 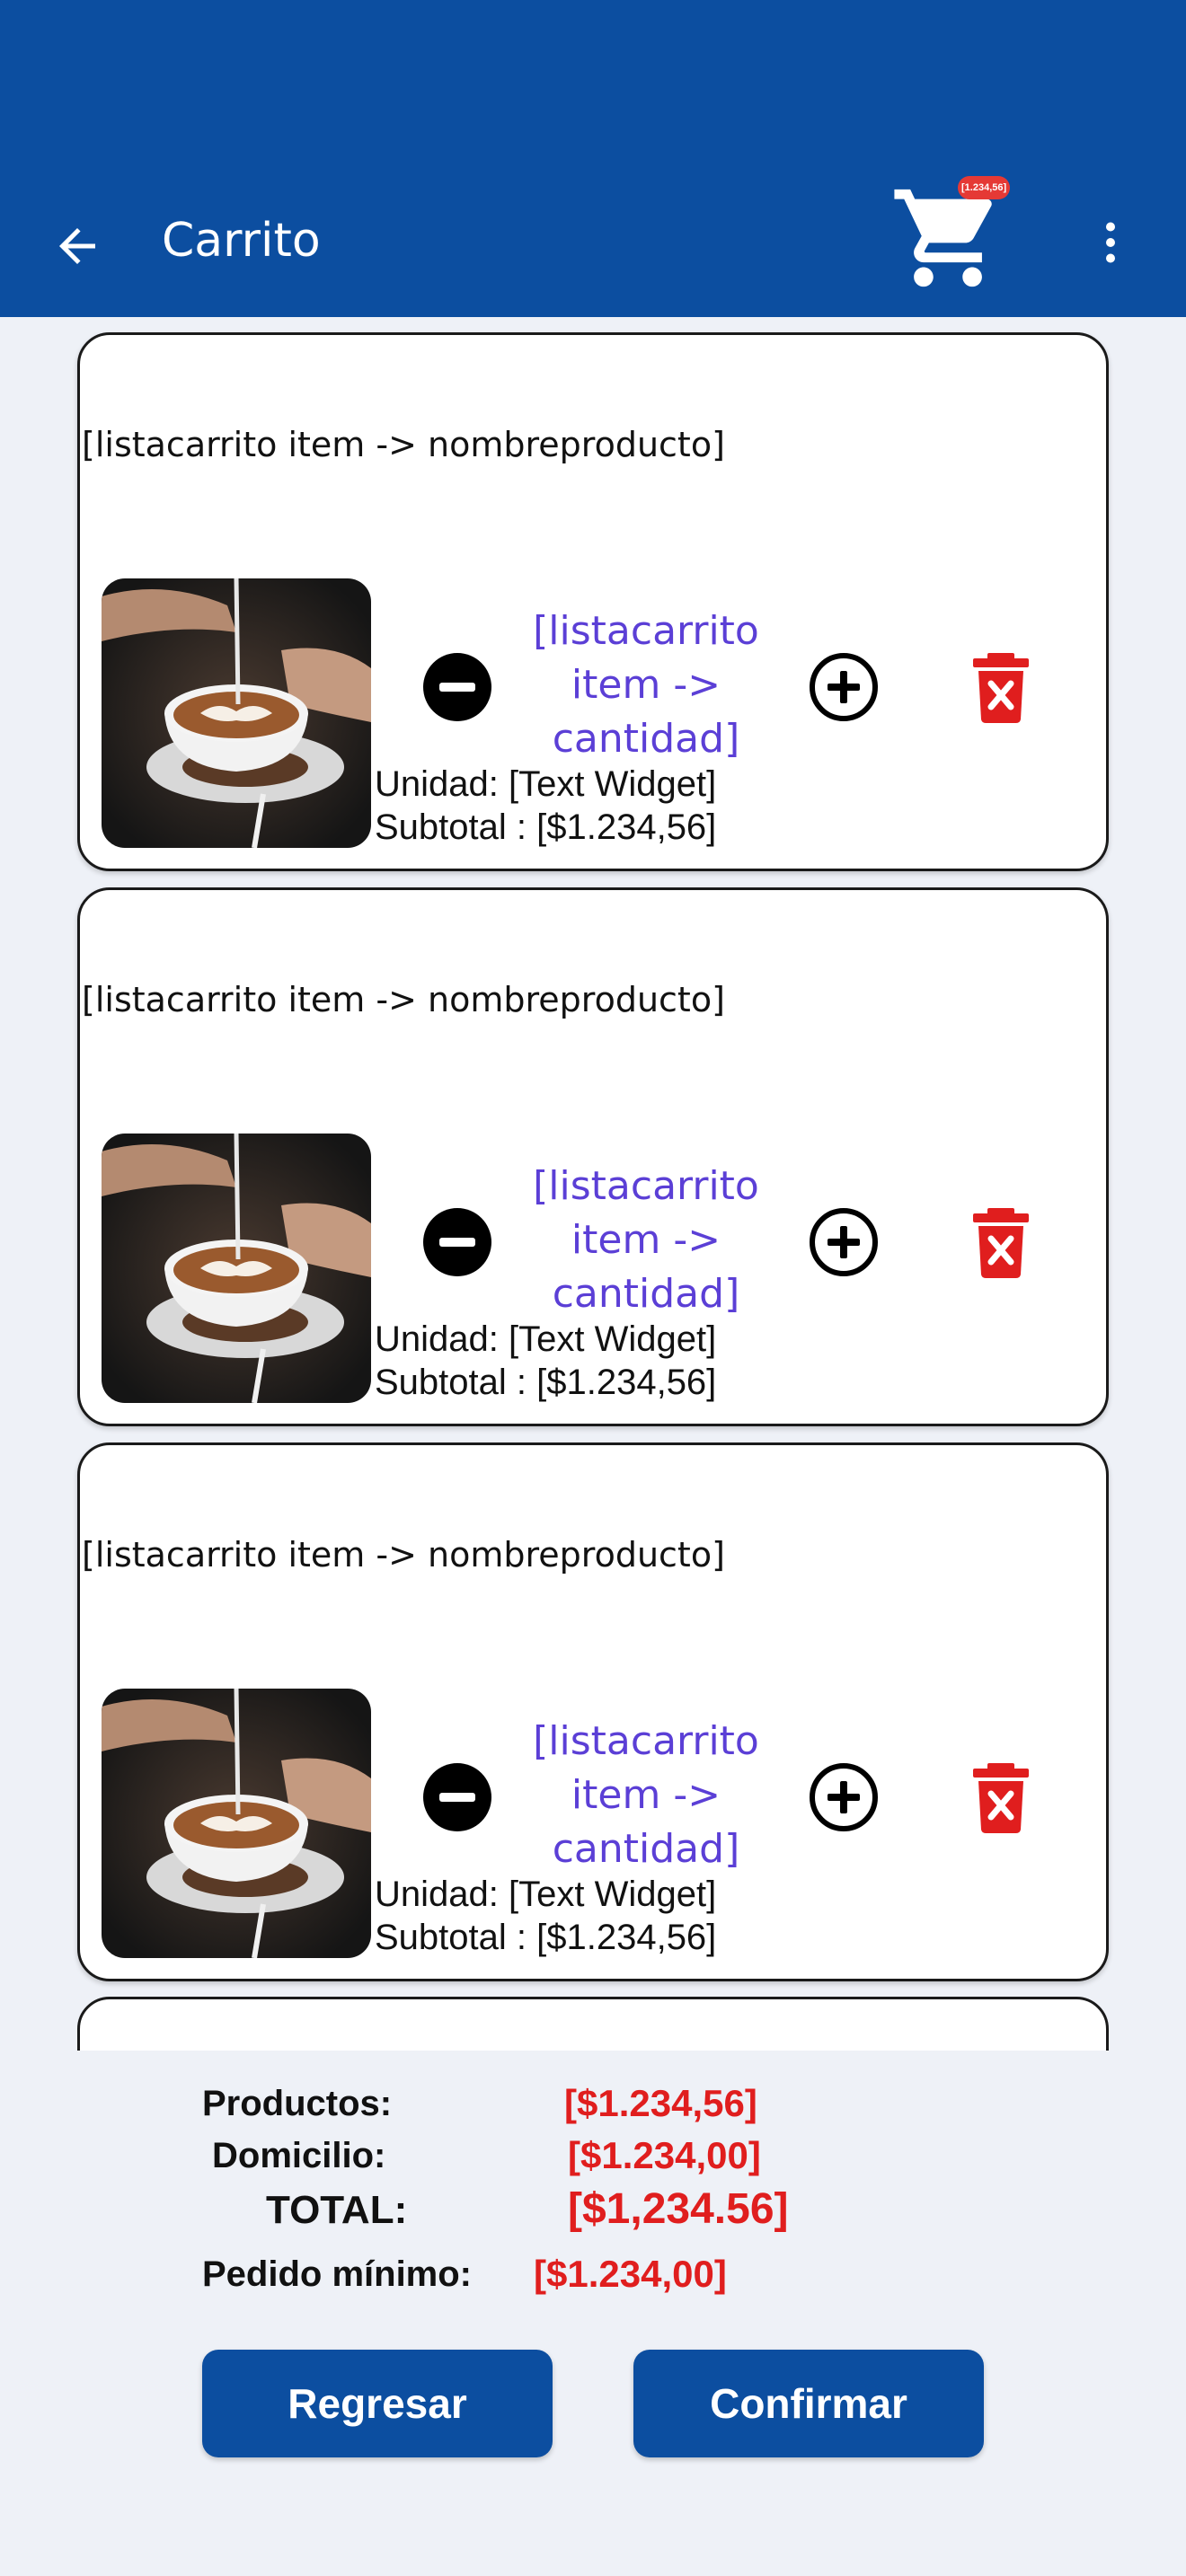 I want to click on delivery-label: Domicilio:, so click(x=299, y=2155).